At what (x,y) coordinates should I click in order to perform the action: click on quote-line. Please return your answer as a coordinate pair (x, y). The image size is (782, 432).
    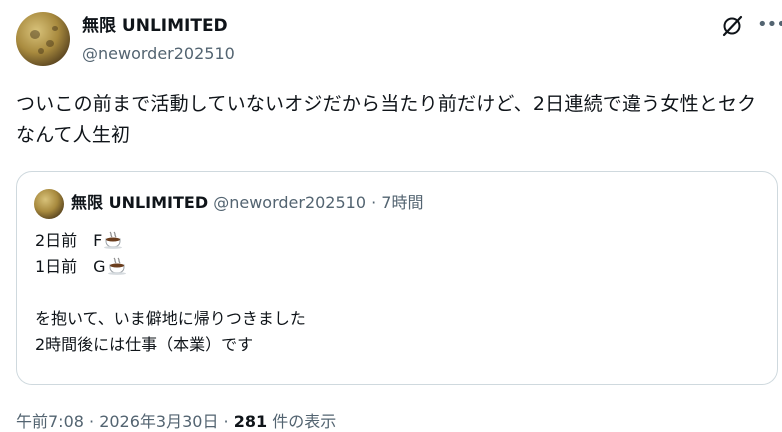
    Looking at the image, I should click on (170, 293).